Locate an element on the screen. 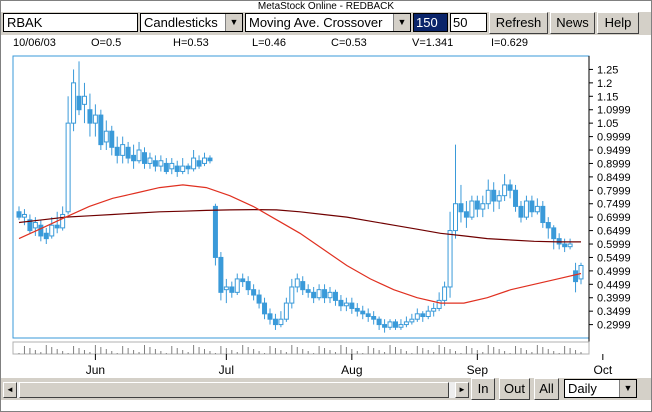 Image resolution: width=652 pixels, height=412 pixels. y-tick-label: 0.6999 is located at coordinates (614, 218).